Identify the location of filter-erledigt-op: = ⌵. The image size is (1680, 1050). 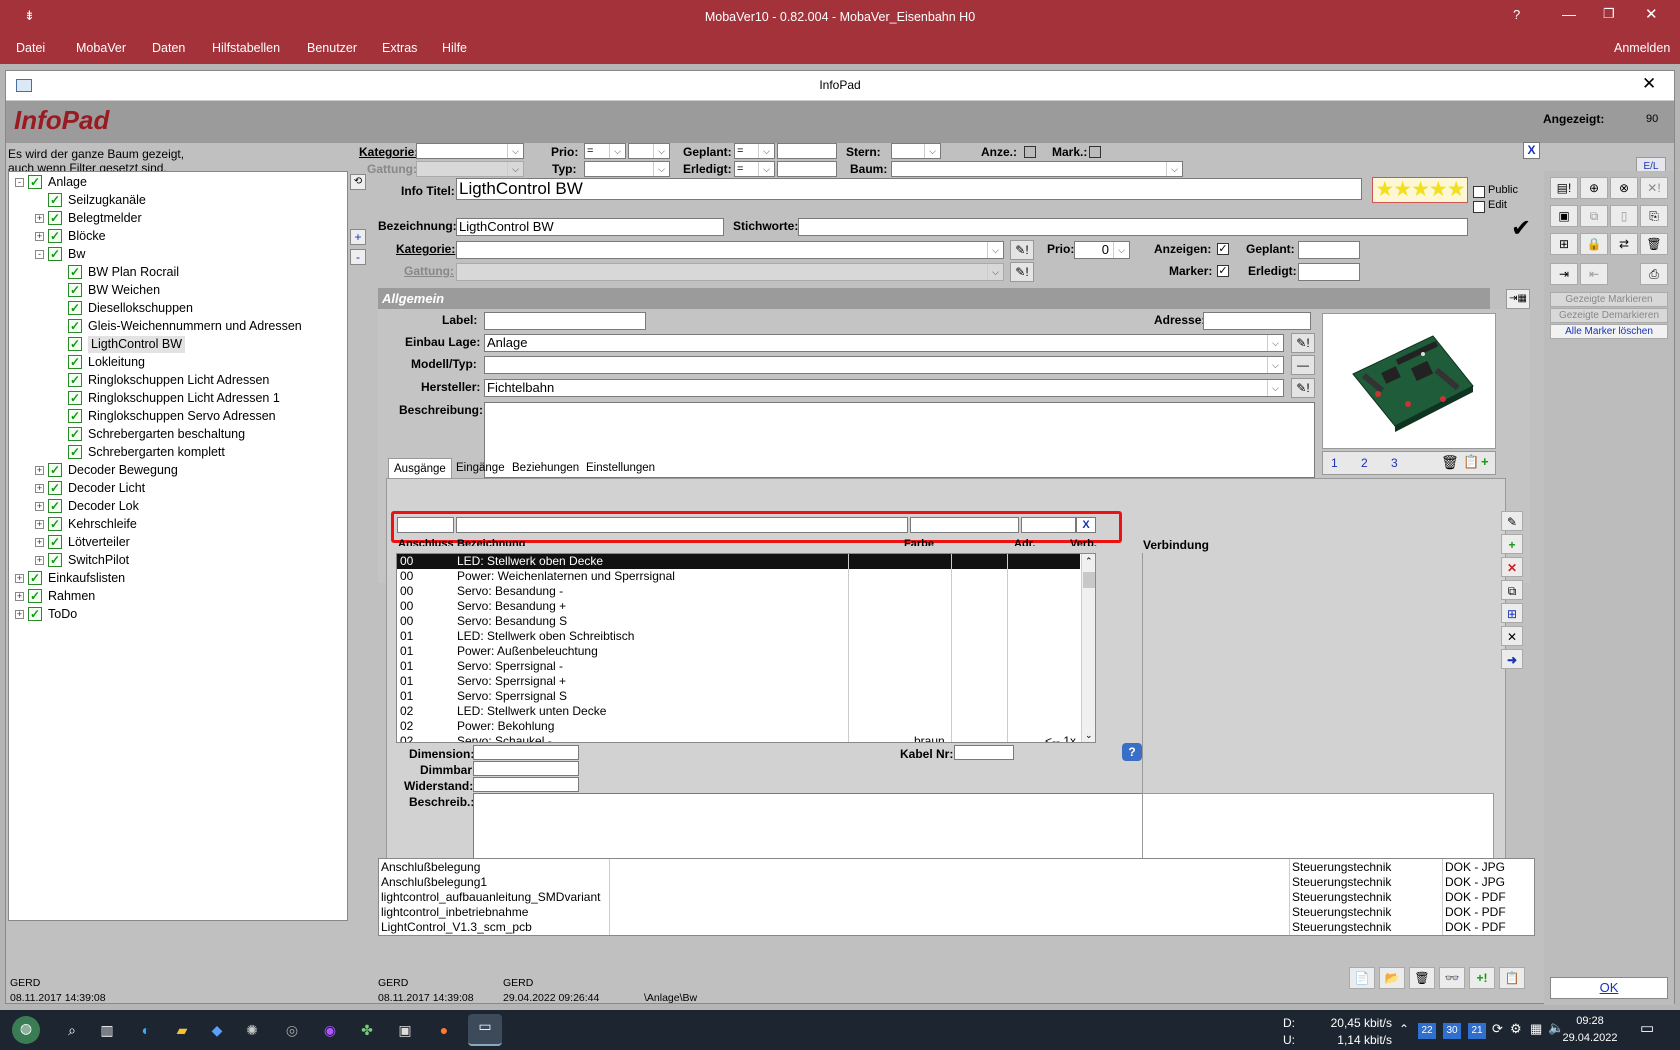
(754, 169).